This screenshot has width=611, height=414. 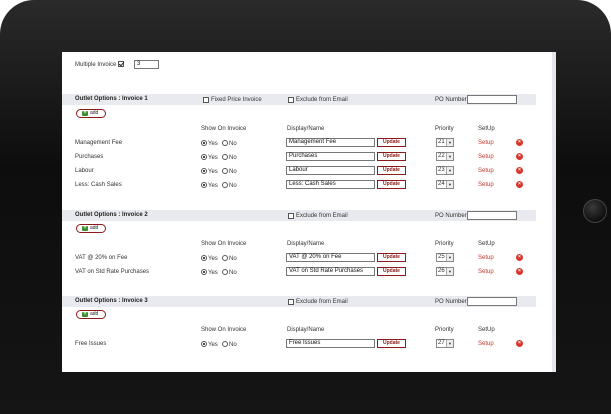 What do you see at coordinates (445, 271) in the screenshot?
I see `priority-select: 26 ▼` at bounding box center [445, 271].